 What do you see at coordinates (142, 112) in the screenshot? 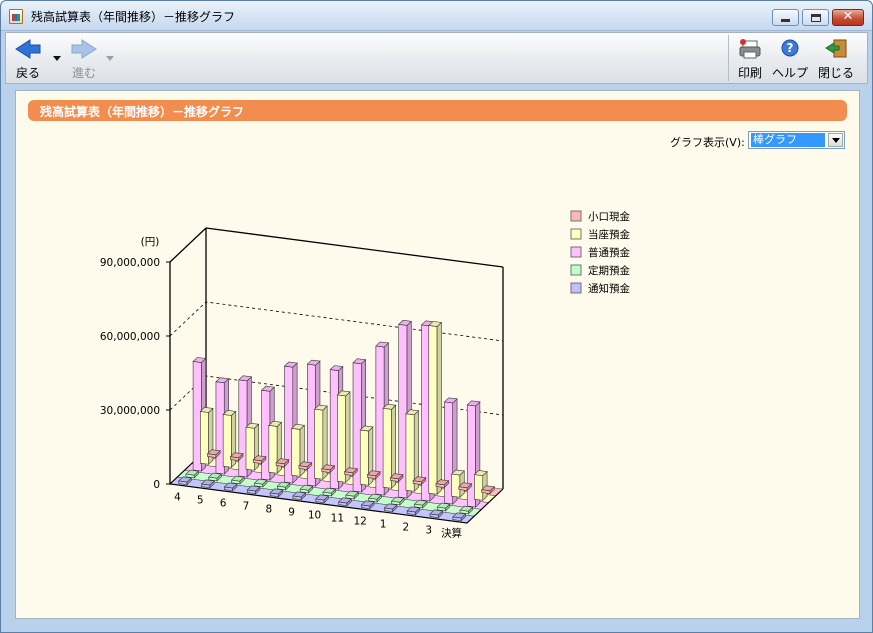
I see `panel-header-title: 残高試算表（年間推移）－推移グラフ` at bounding box center [142, 112].